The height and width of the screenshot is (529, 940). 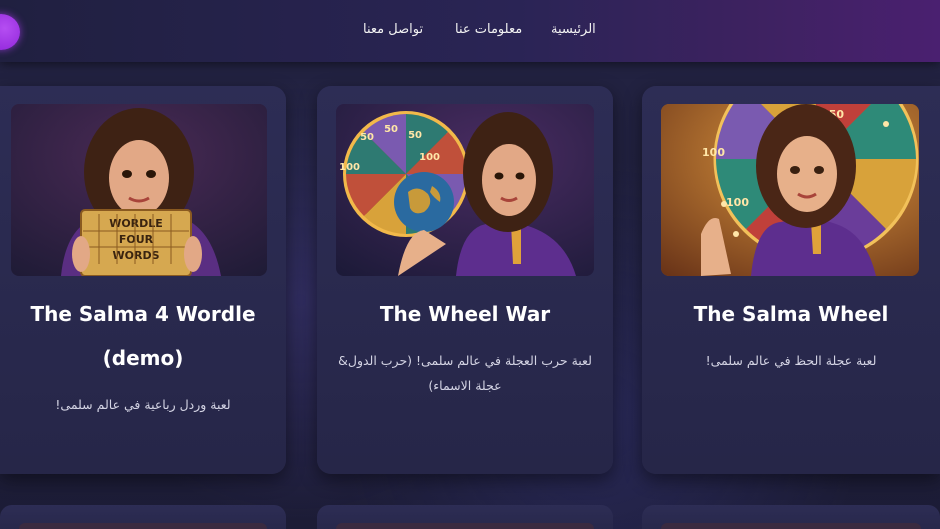 What do you see at coordinates (143, 404) in the screenshot?
I see `card-description: لعبة وردل رباعية في عالم سلمى!` at bounding box center [143, 404].